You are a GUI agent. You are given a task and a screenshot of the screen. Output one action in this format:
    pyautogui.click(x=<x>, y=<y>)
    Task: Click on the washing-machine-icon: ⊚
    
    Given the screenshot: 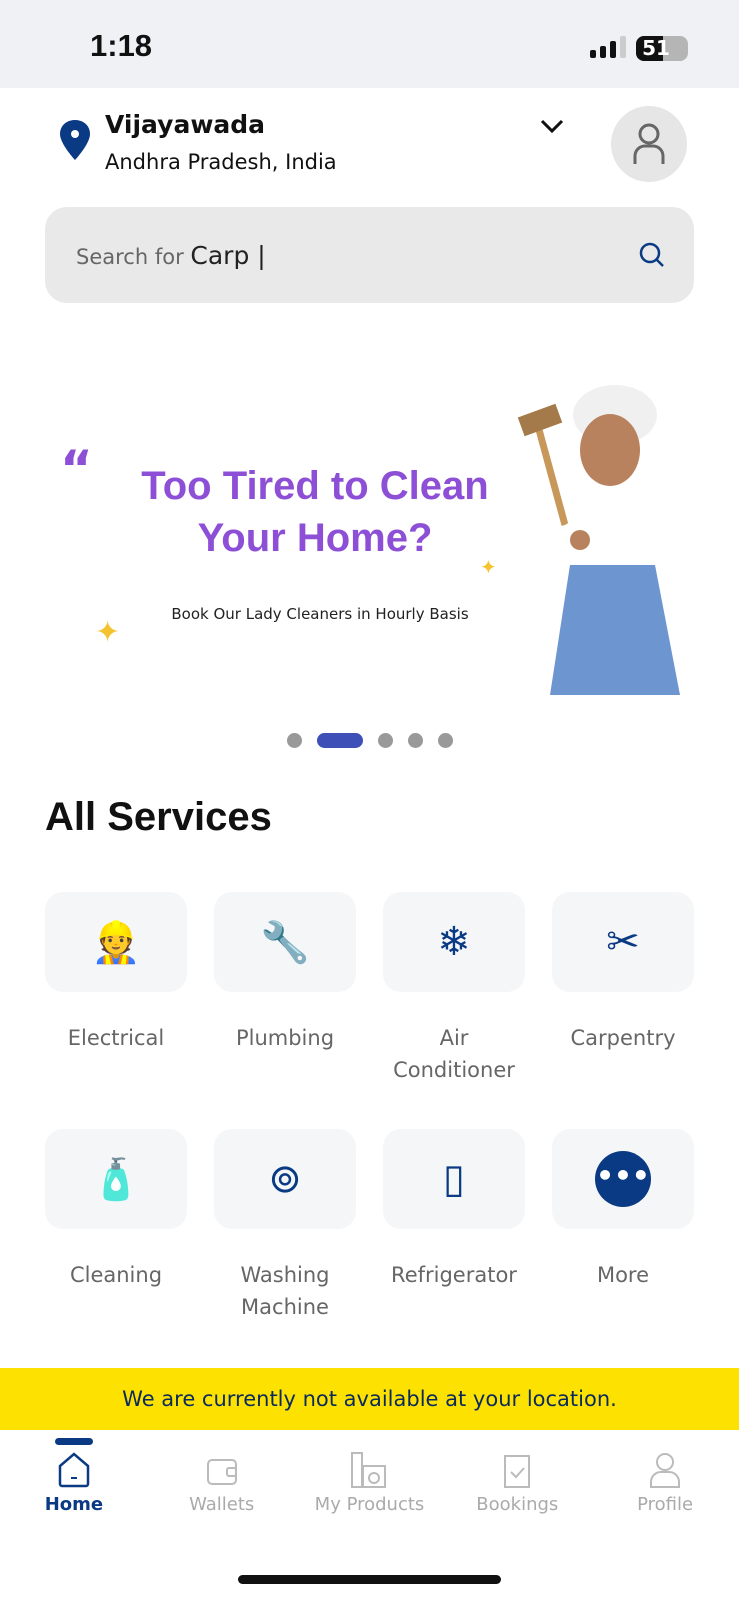 What is the action you would take?
    pyautogui.click(x=285, y=1179)
    